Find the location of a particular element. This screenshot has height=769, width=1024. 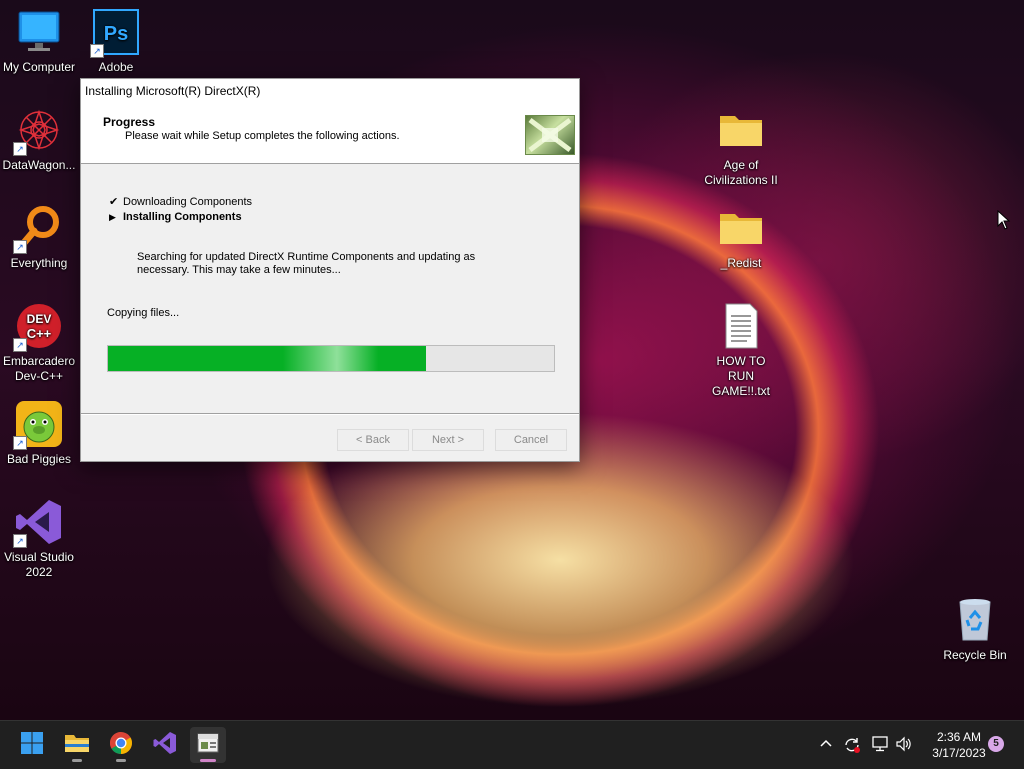

desktop-icon-bad-piggies: ↗ Bad Piggies is located at coordinates (39, 433).